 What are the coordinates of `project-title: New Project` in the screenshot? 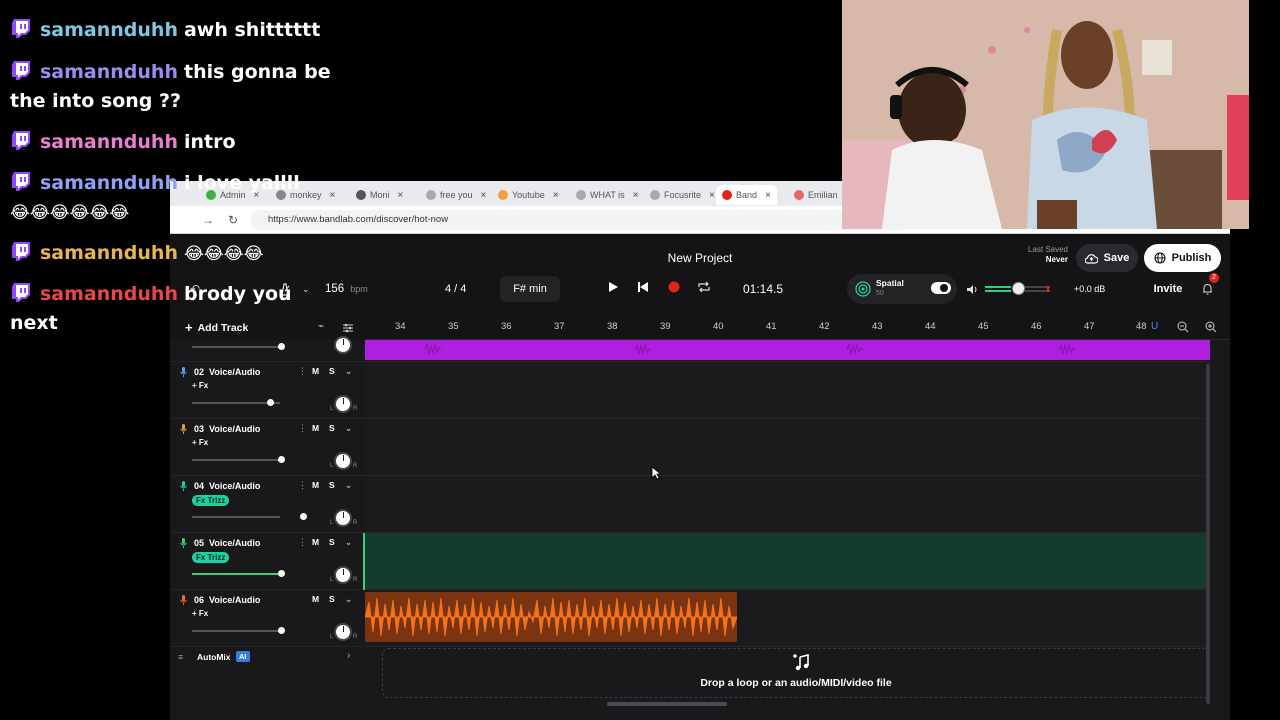 It's located at (700, 258).